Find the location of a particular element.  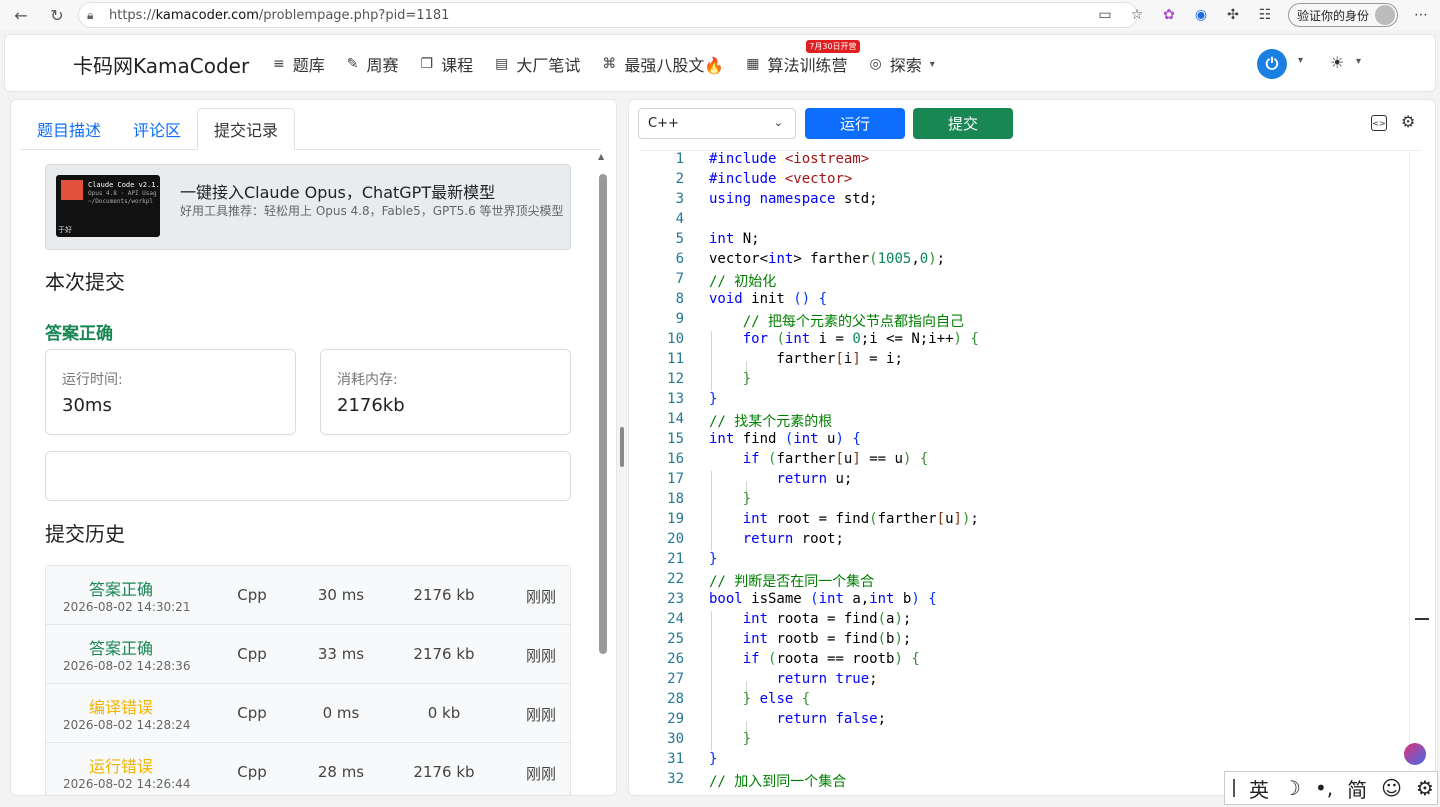

code-line: 15 int find (int u) { is located at coordinates (764, 439).